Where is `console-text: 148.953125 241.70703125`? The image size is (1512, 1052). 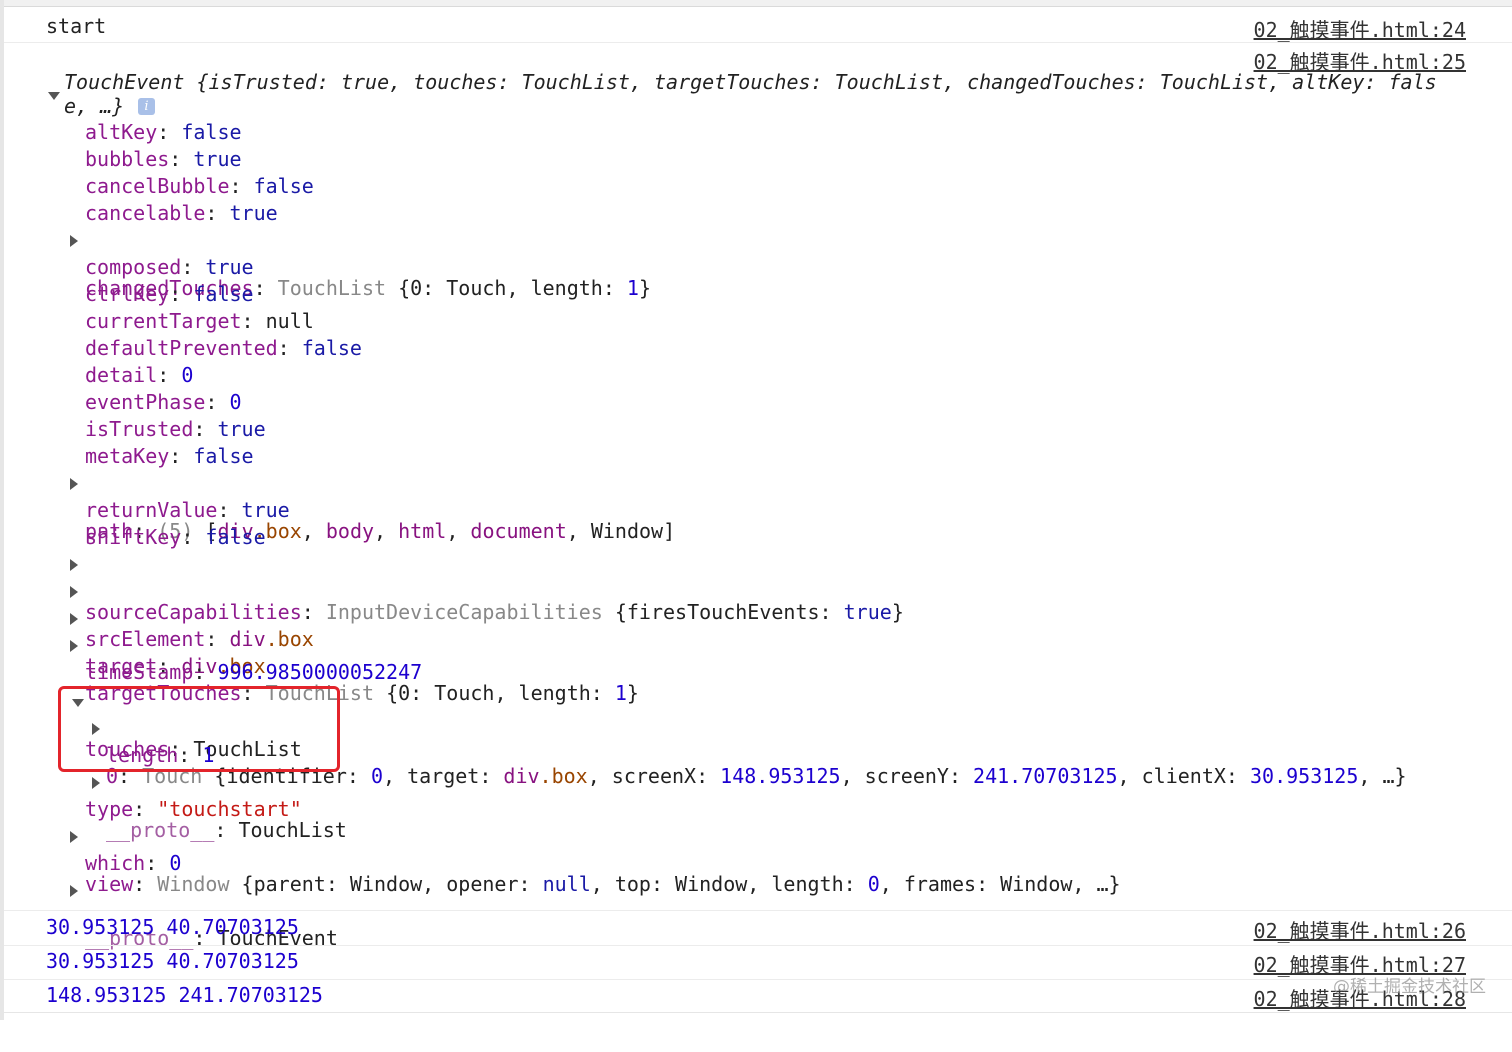 console-text: 148.953125 241.70703125 is located at coordinates (184, 995).